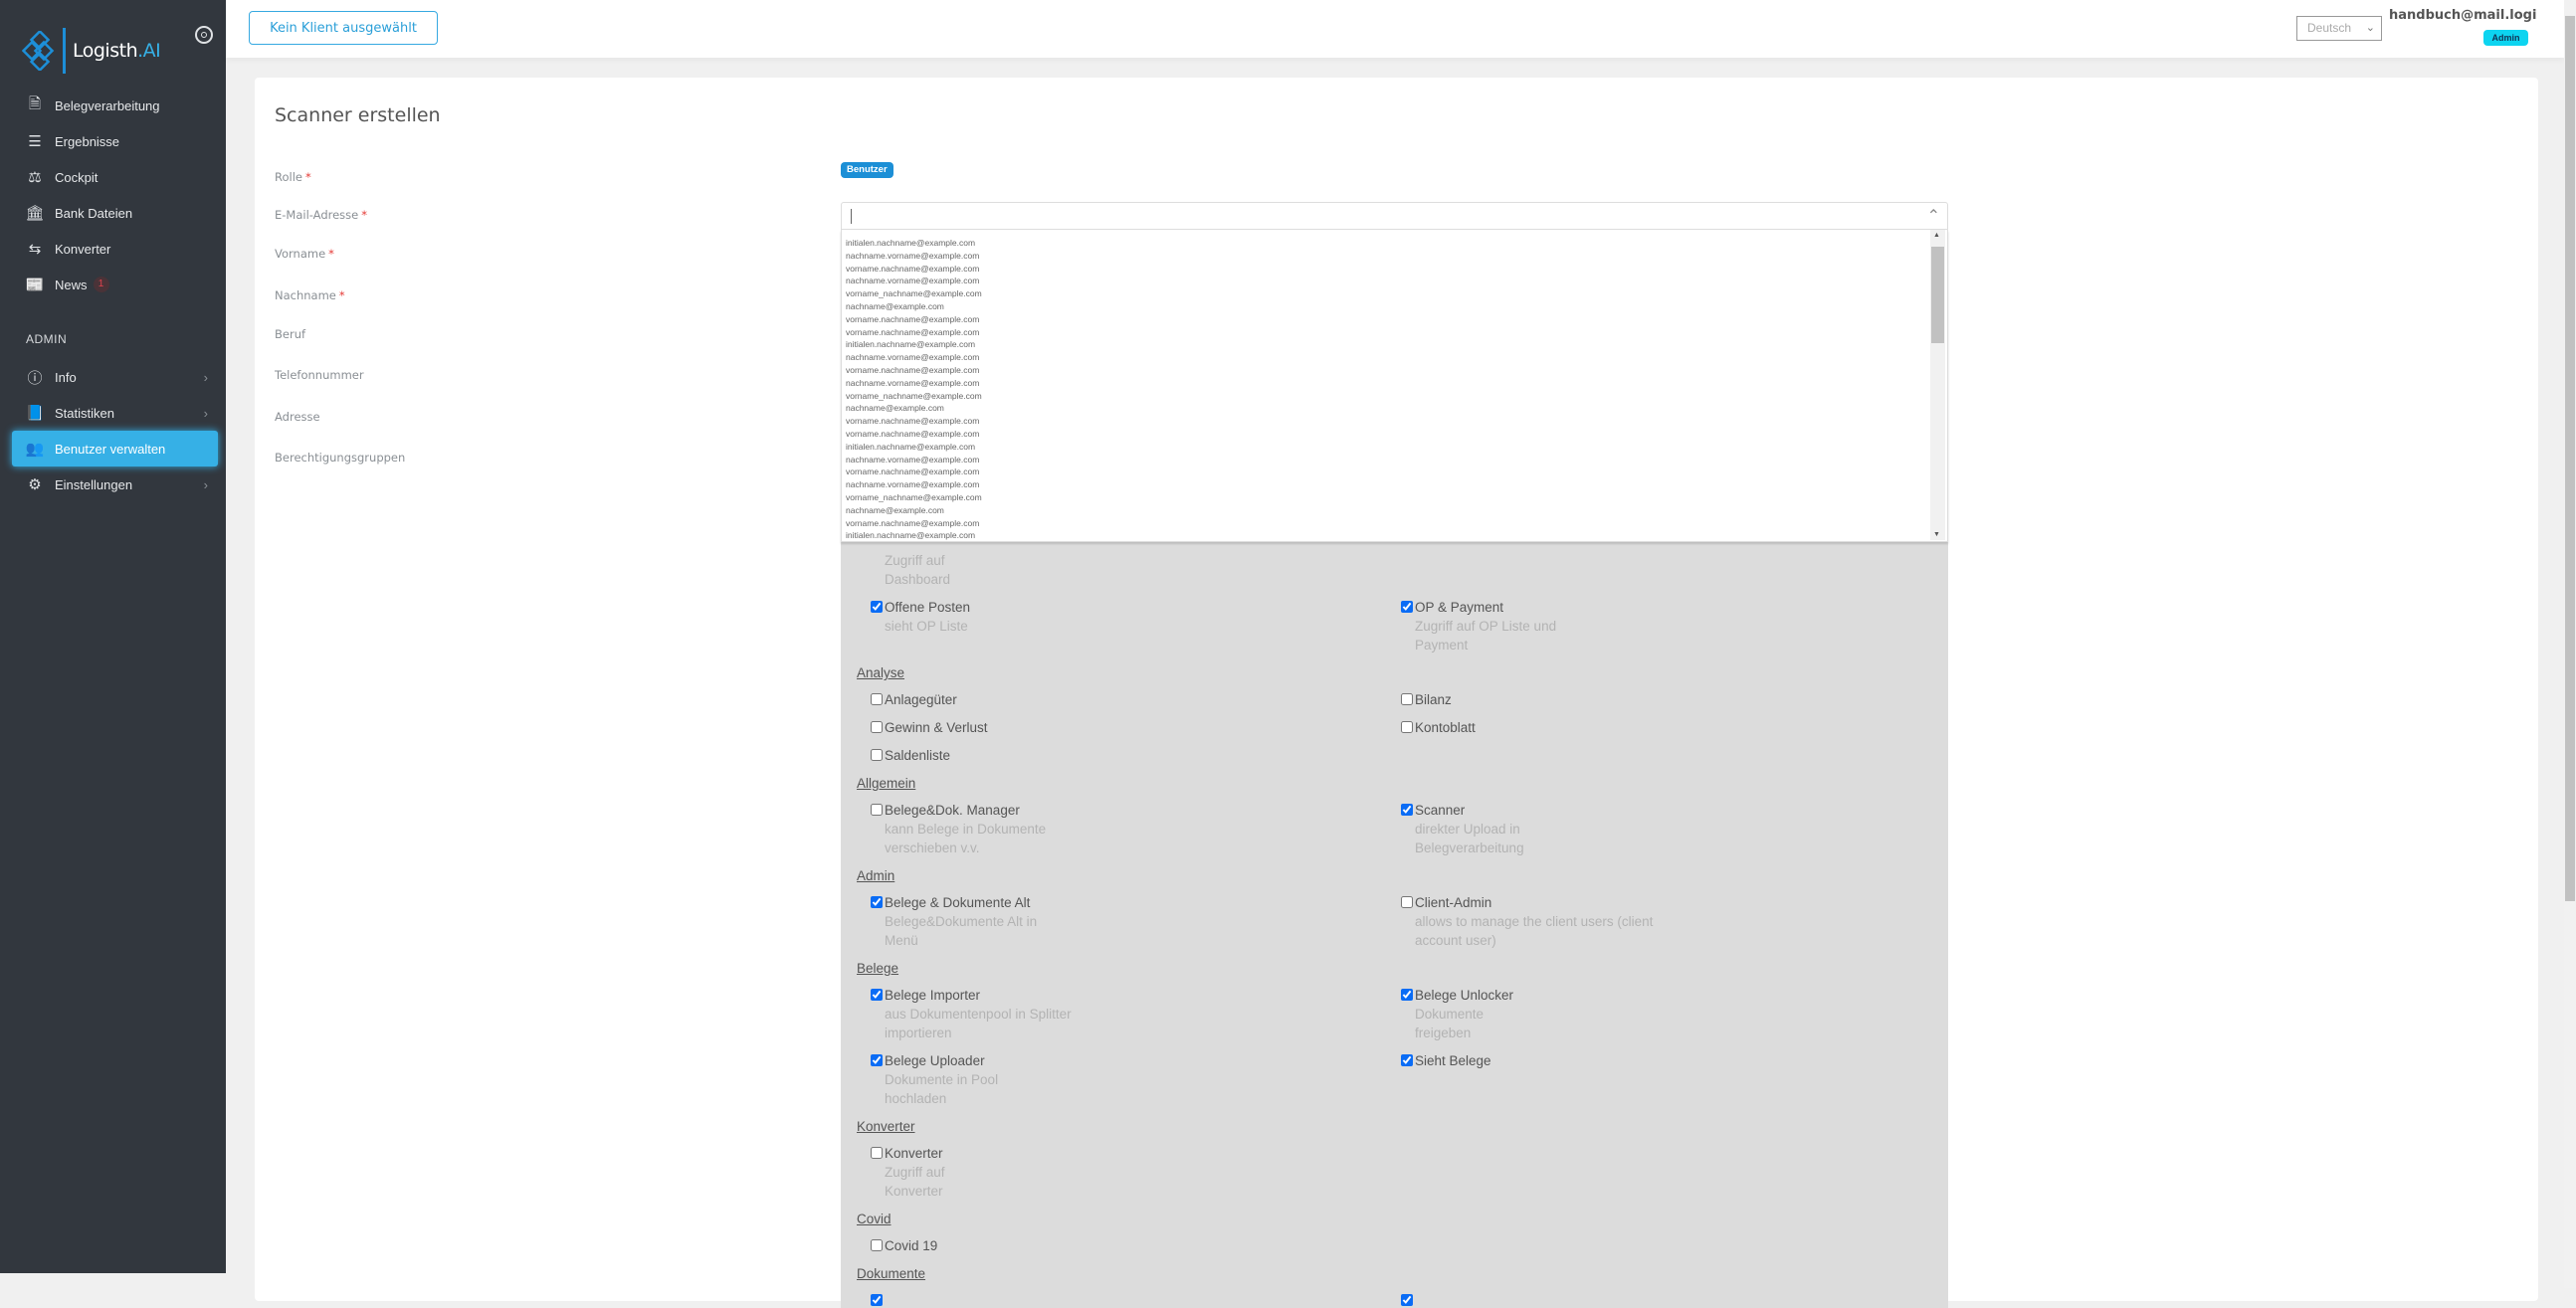  I want to click on sidebar-item-benutzer-verwalten: 👥 Benutzer verwalten, so click(115, 449).